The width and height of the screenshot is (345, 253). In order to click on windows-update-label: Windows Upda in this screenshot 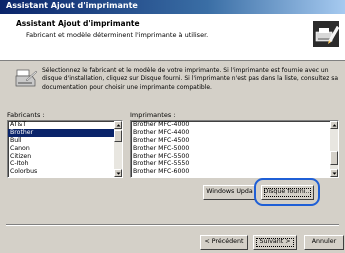, I will do `click(229, 191)`.